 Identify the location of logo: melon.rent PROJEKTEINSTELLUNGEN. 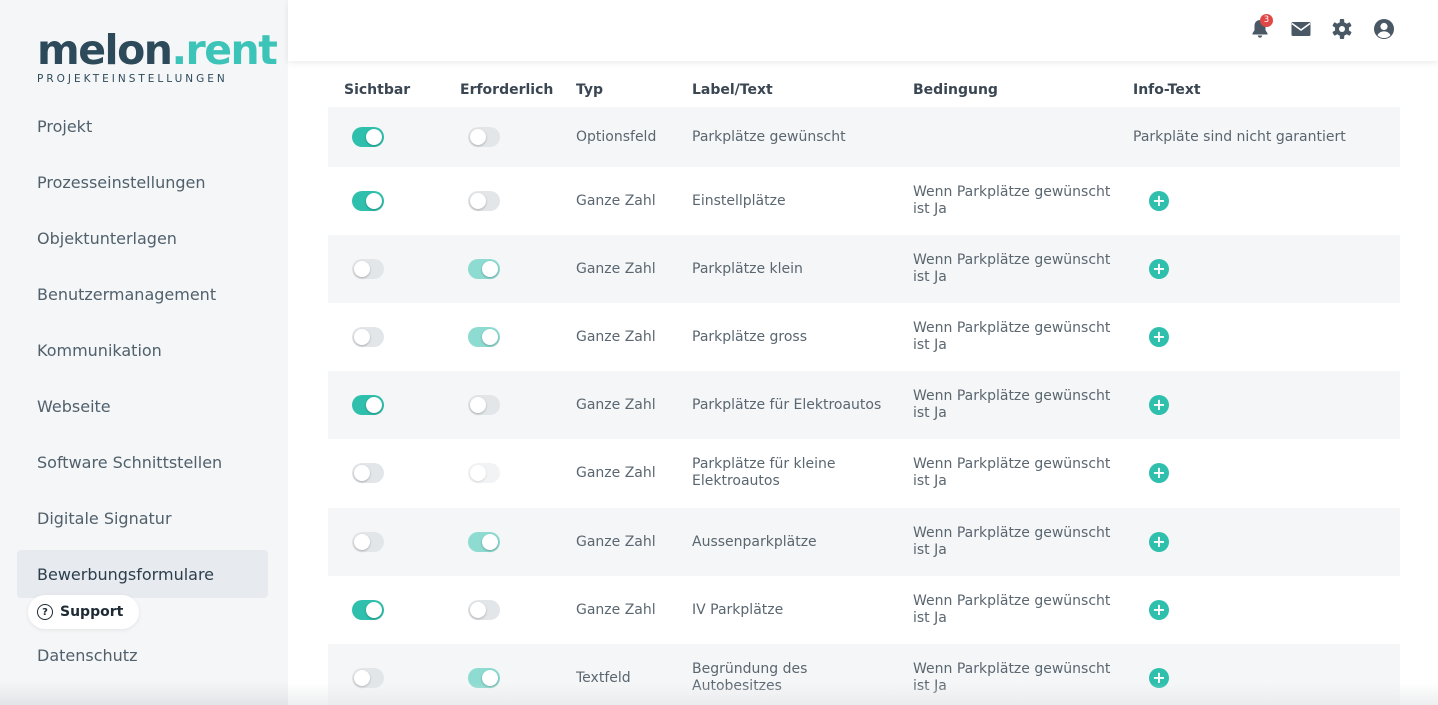
(157, 58).